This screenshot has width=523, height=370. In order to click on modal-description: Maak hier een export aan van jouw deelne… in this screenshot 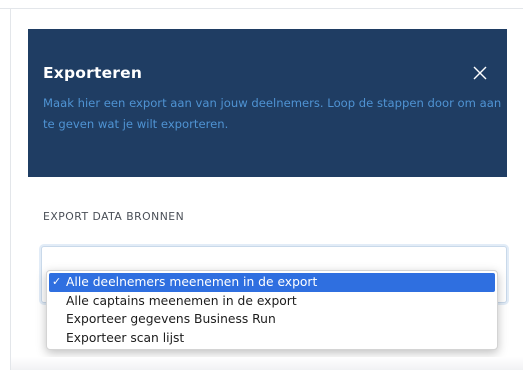, I will do `click(272, 113)`.